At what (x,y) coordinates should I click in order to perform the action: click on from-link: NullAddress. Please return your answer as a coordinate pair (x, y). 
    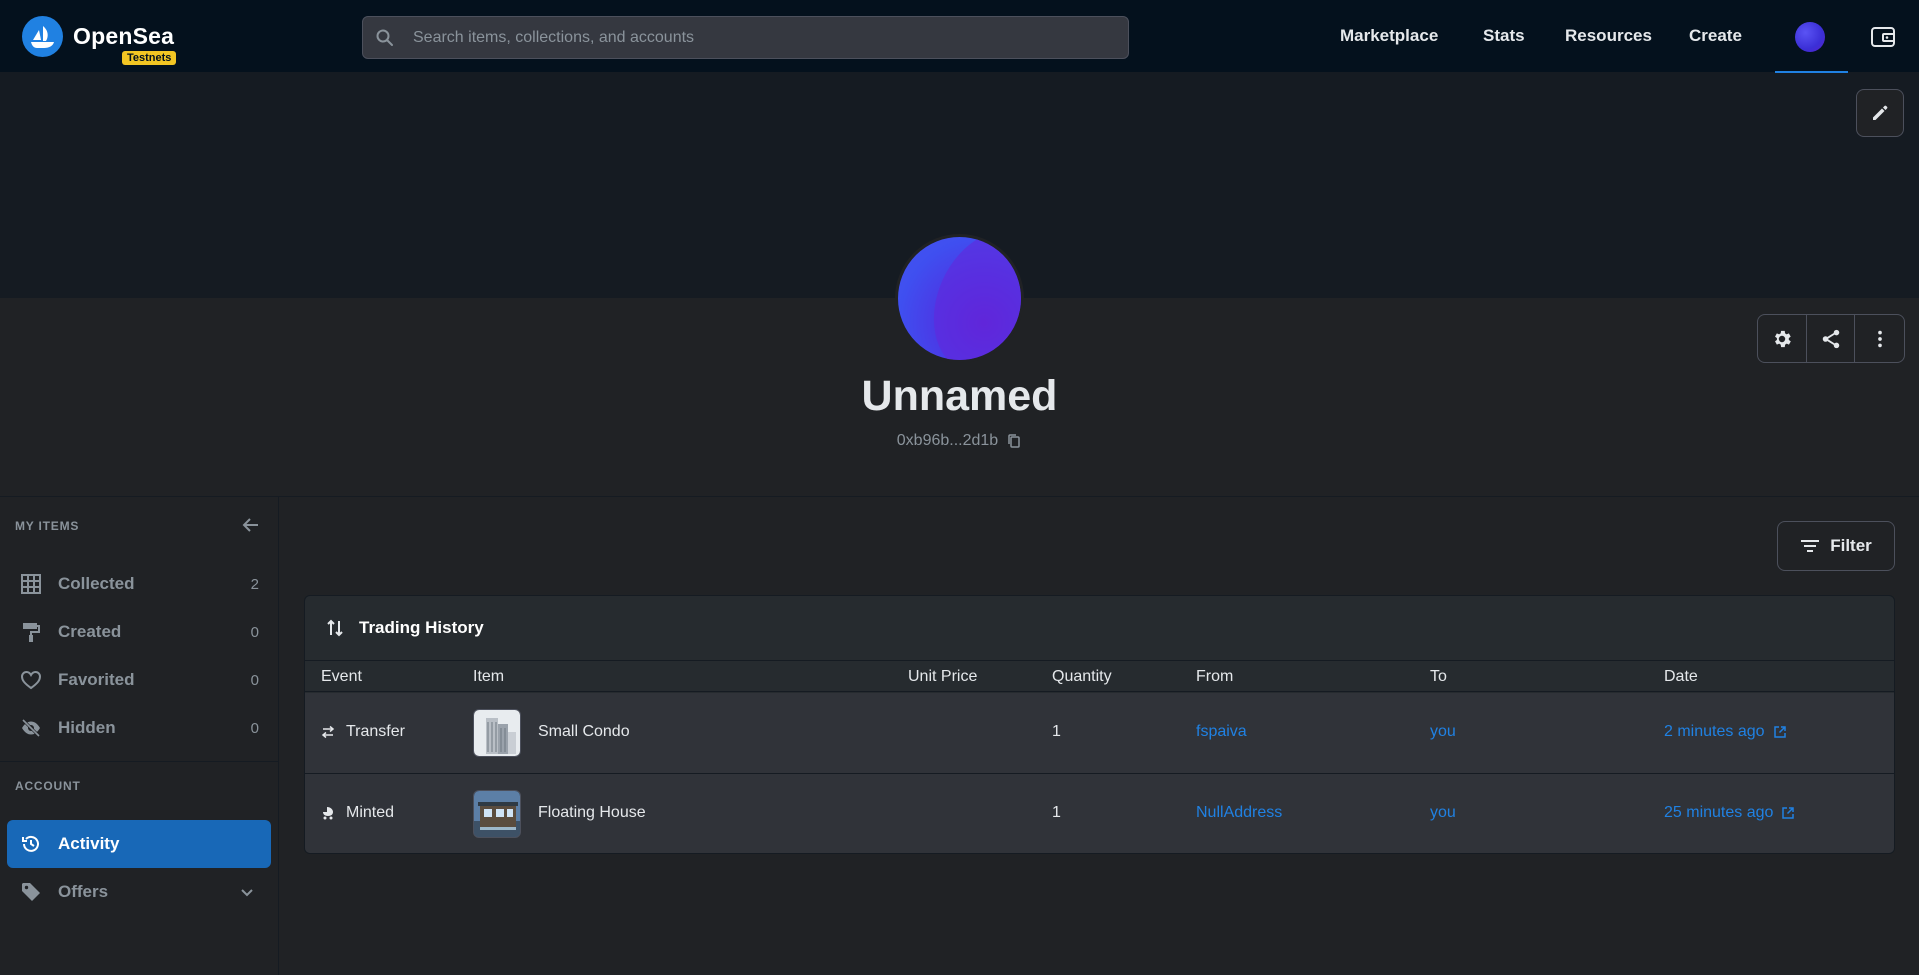
    Looking at the image, I should click on (1239, 813).